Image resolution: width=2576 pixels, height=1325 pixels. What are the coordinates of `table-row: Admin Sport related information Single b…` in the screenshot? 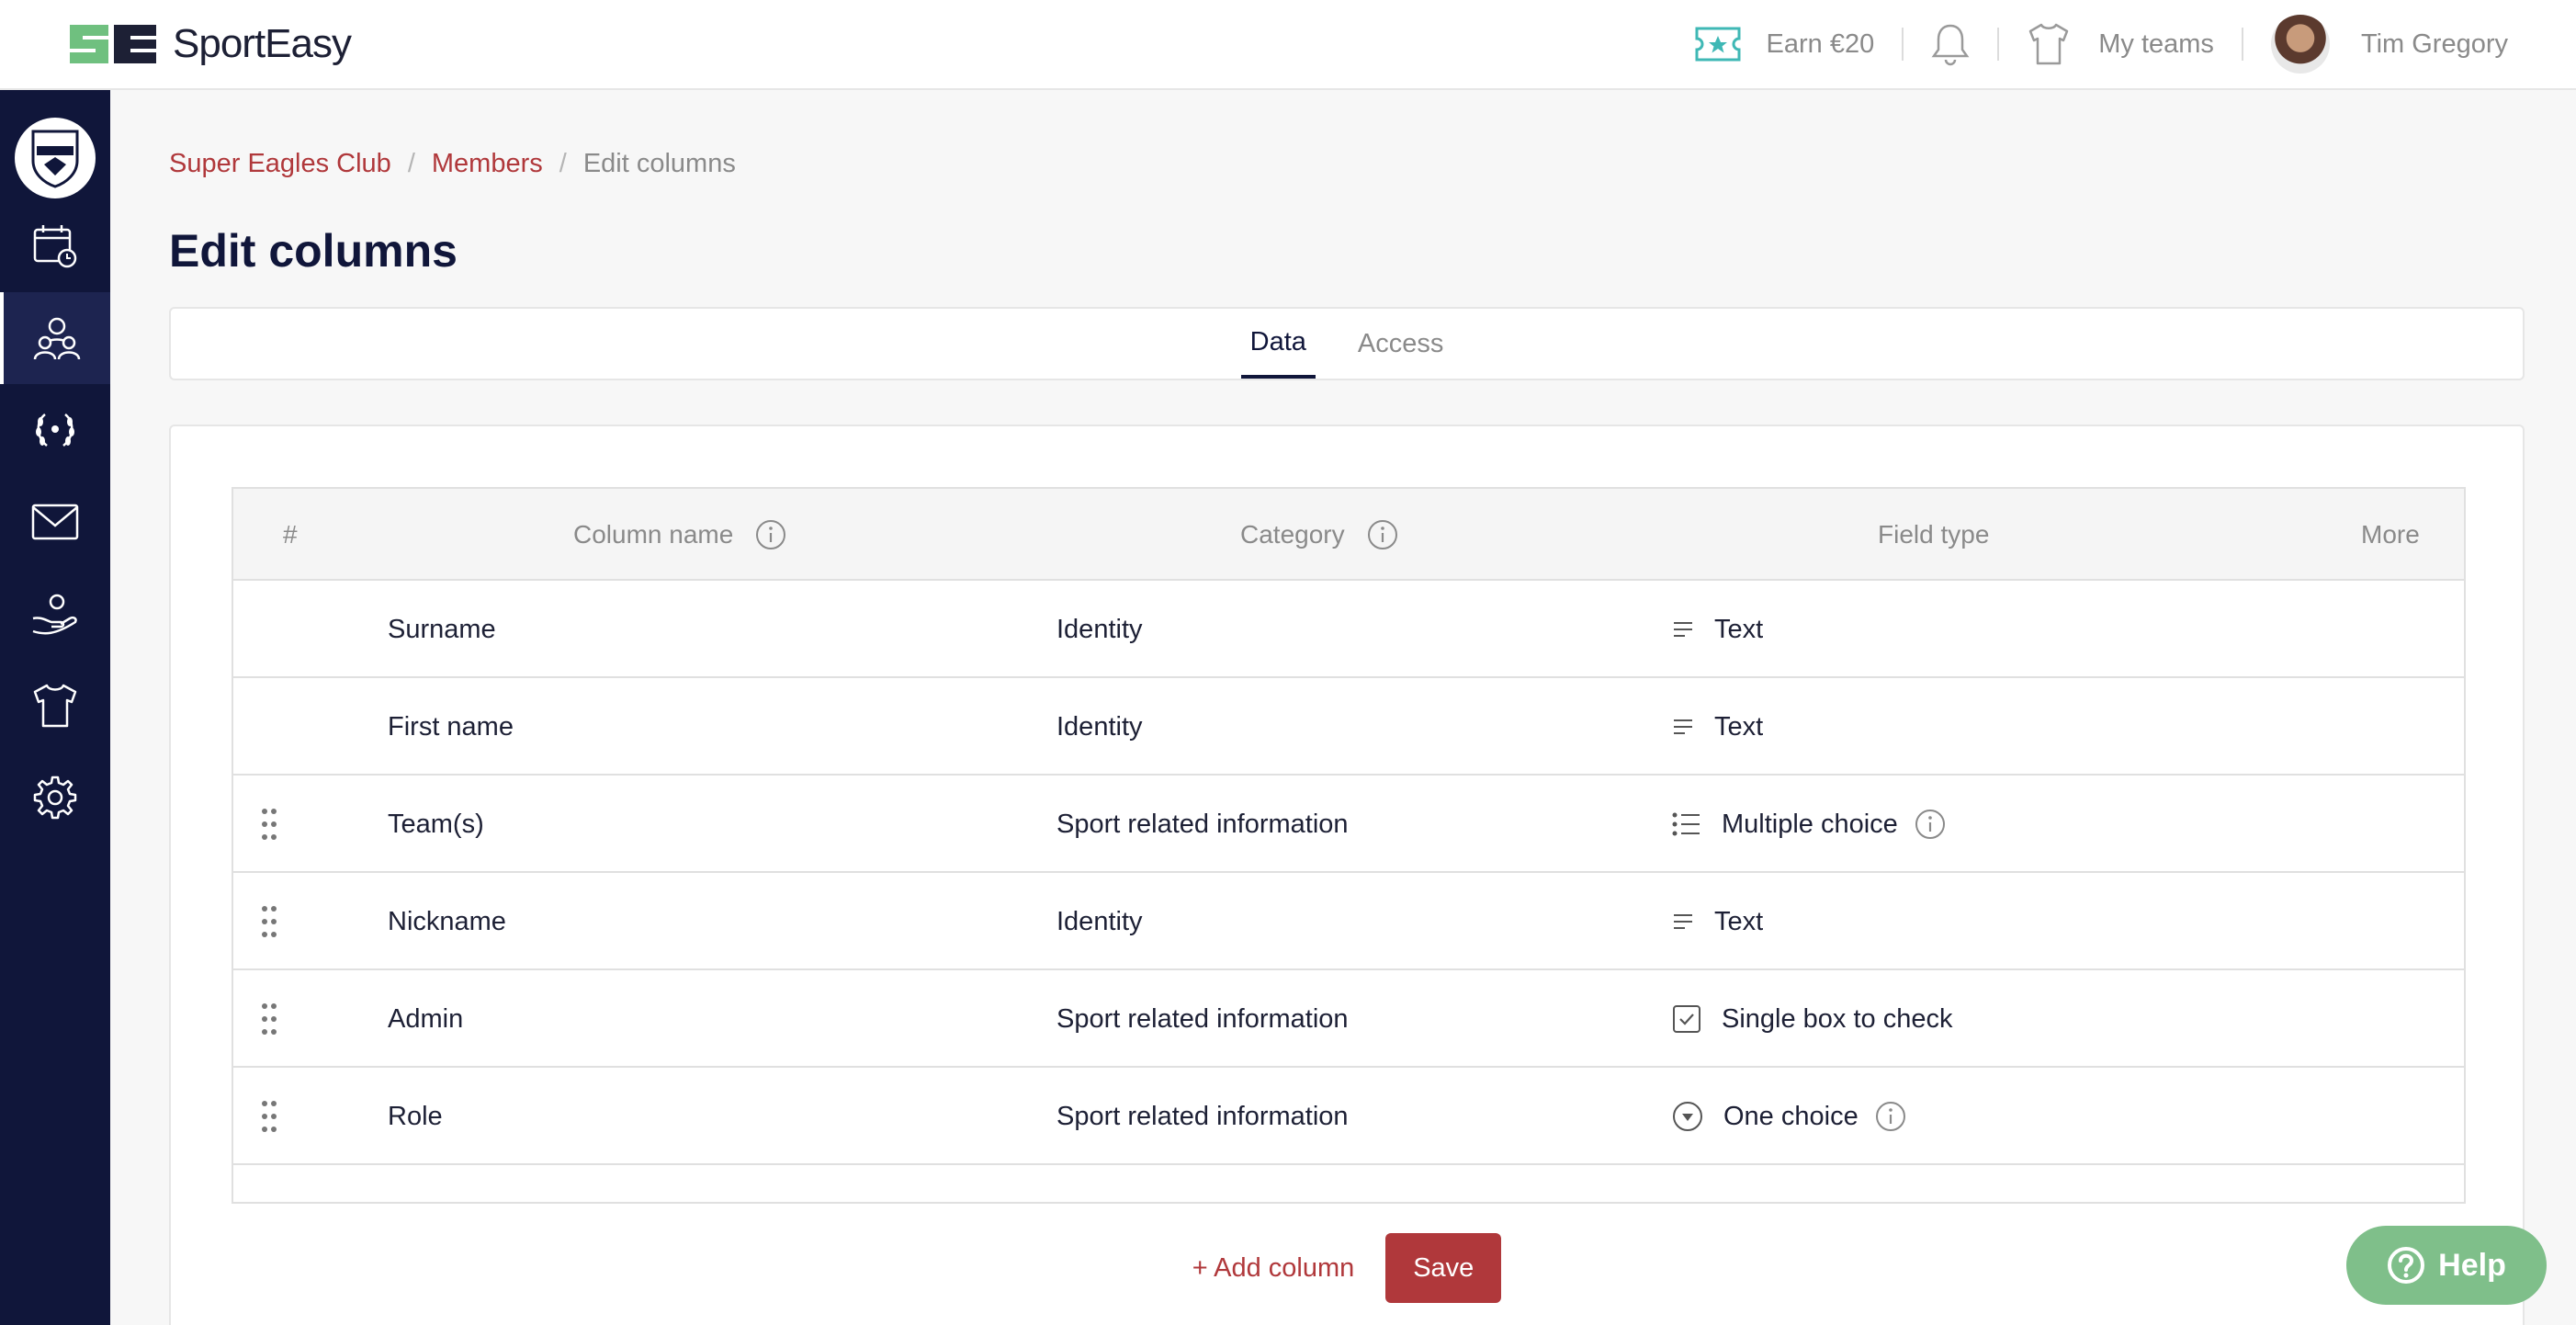 It's located at (1348, 1019).